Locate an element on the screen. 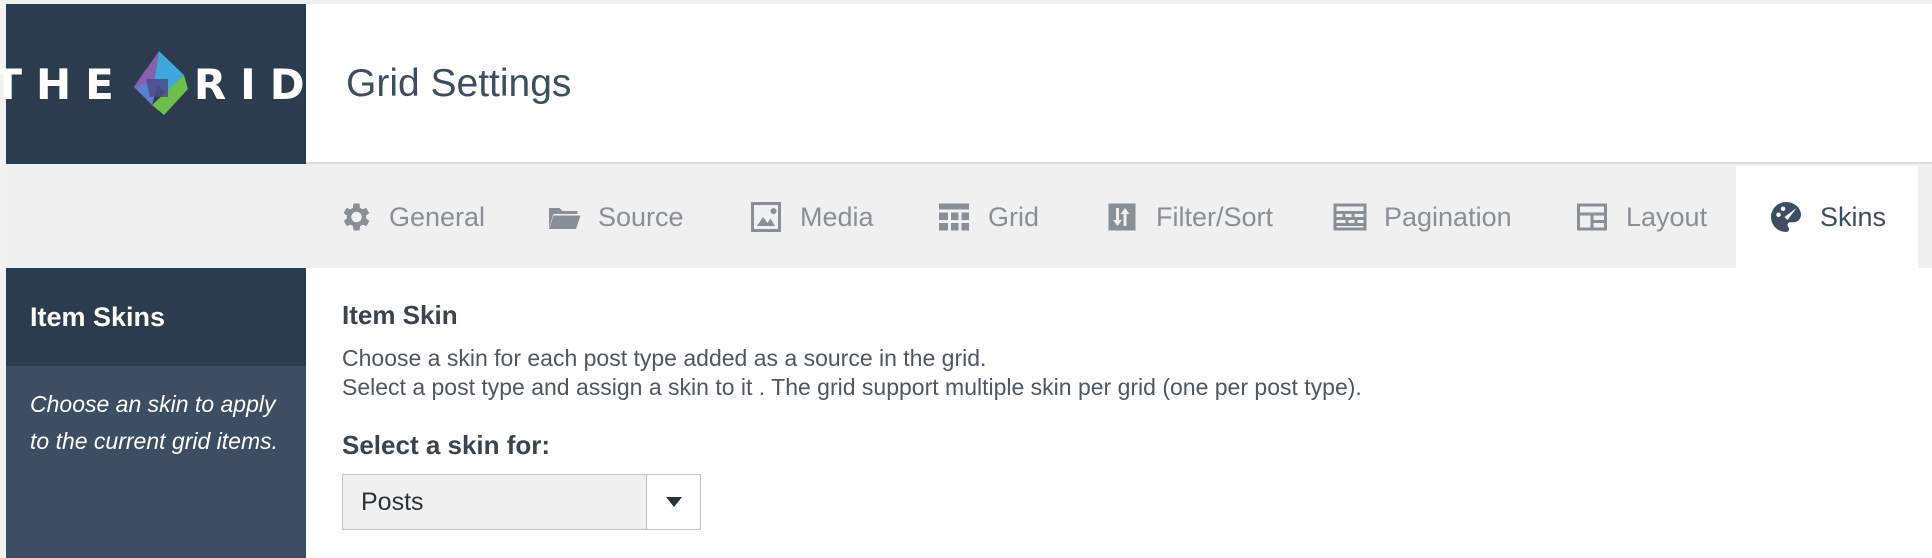  image-icon is located at coordinates (766, 217).